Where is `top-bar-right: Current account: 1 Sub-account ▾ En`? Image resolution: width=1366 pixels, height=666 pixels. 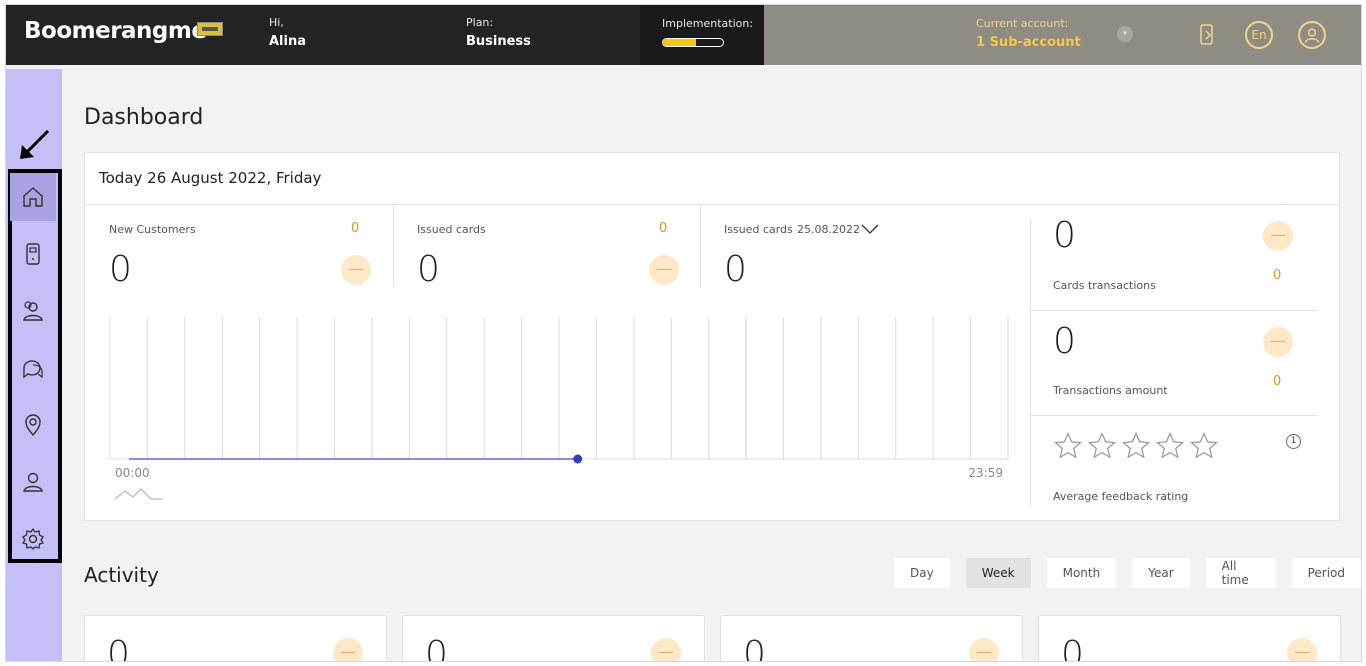
top-bar-right: Current account: 1 Sub-account ▾ En is located at coordinates (1062, 35).